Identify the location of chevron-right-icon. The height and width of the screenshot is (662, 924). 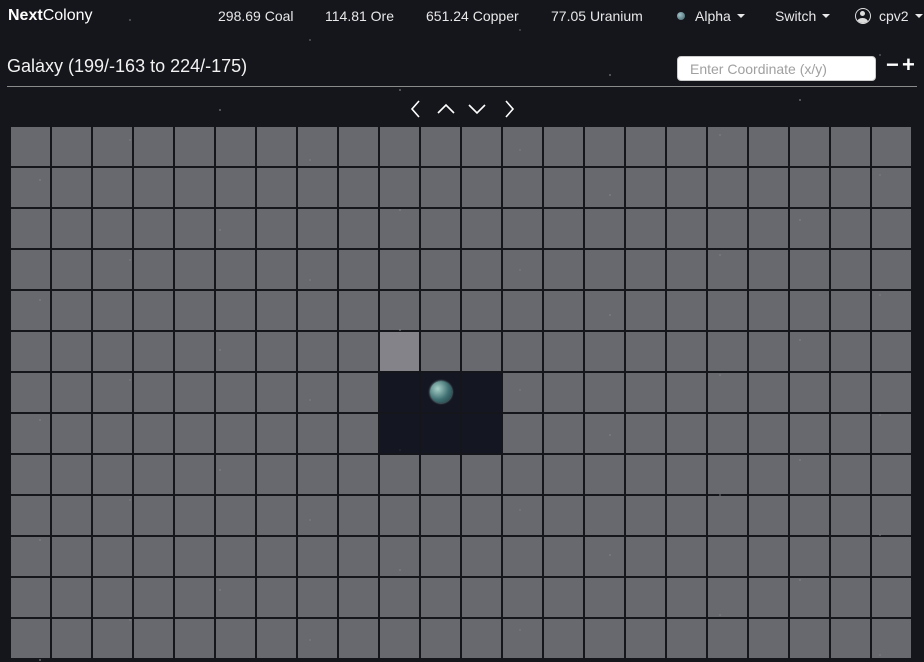
(509, 109).